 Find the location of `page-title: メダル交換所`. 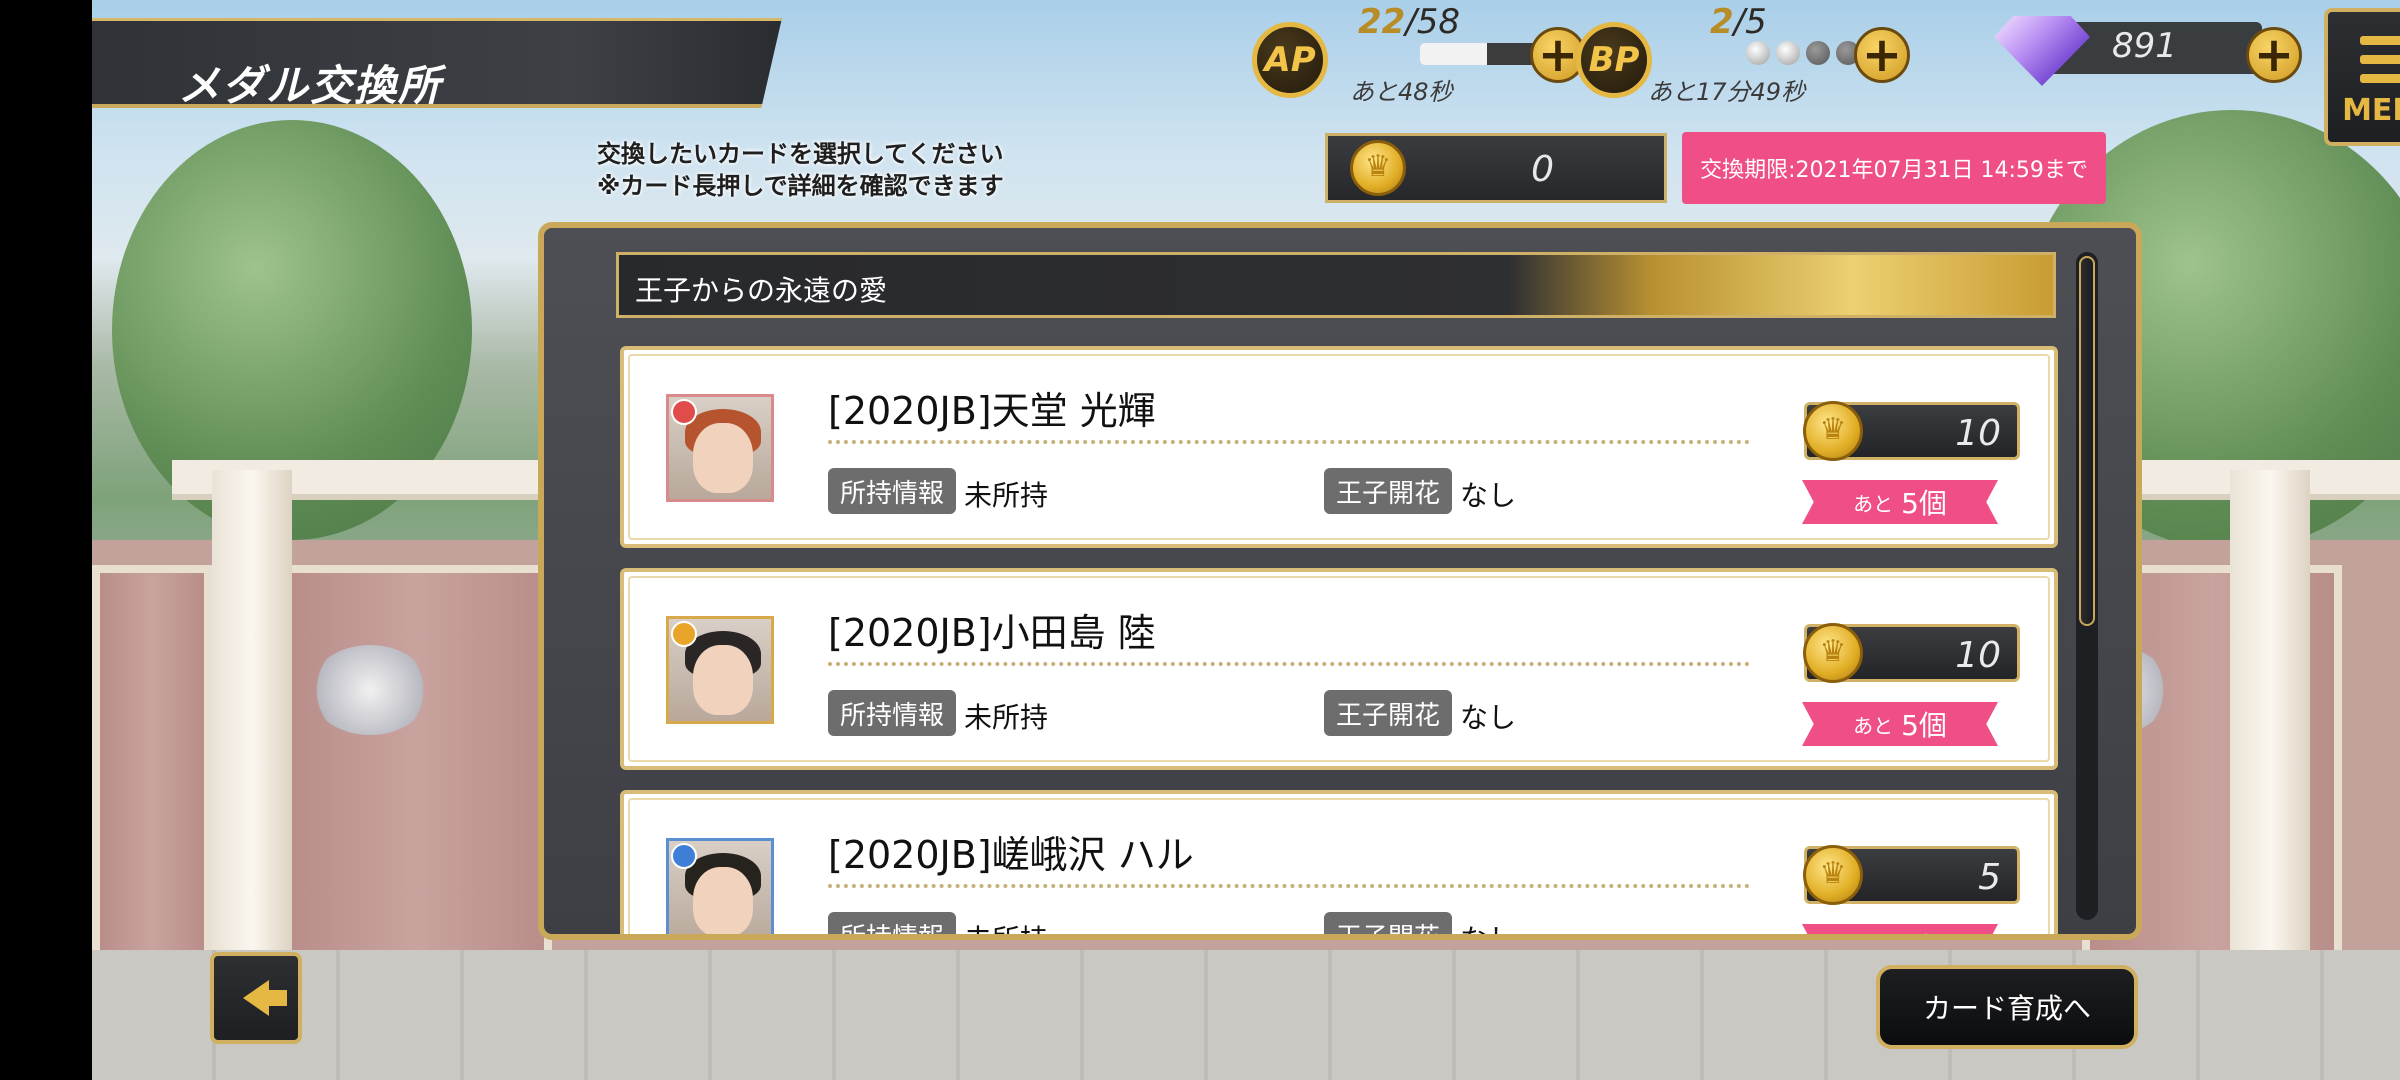

page-title: メダル交換所 is located at coordinates (310, 85).